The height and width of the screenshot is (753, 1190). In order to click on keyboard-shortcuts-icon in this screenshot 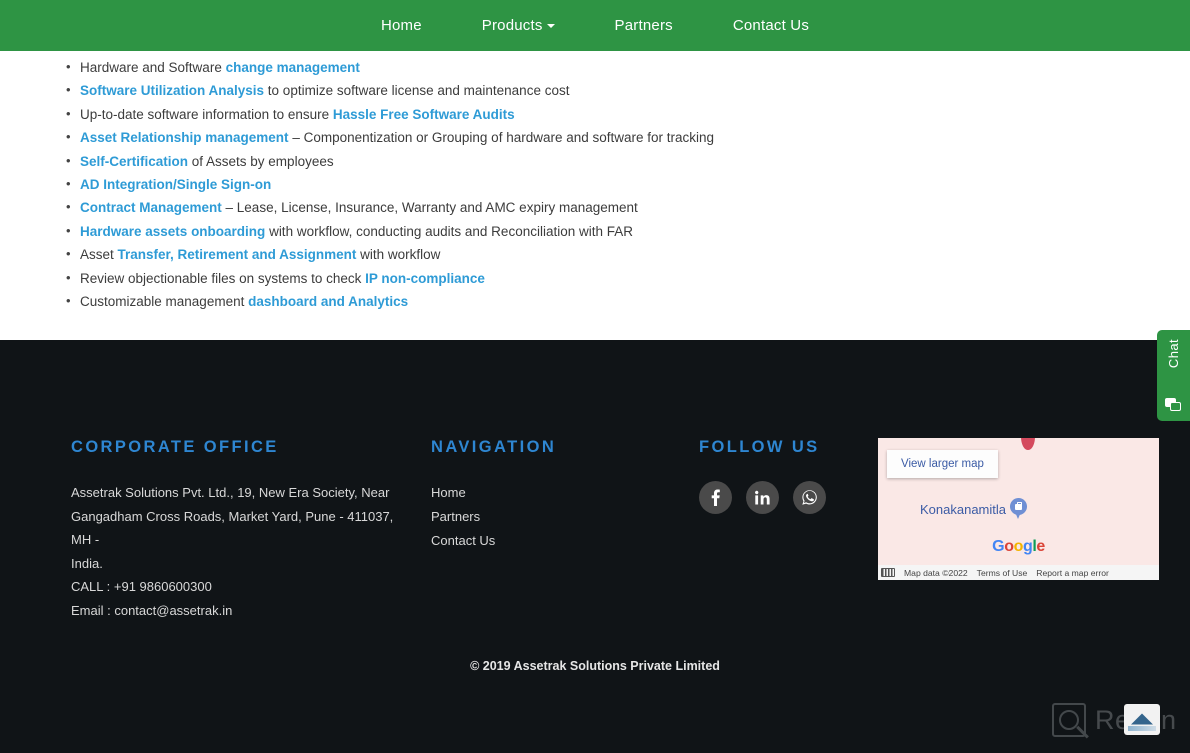, I will do `click(888, 572)`.